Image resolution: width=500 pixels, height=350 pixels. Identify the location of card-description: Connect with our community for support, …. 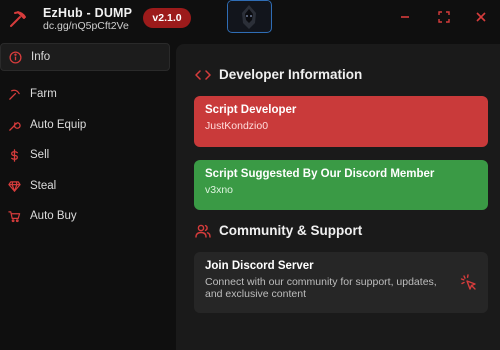
(321, 288).